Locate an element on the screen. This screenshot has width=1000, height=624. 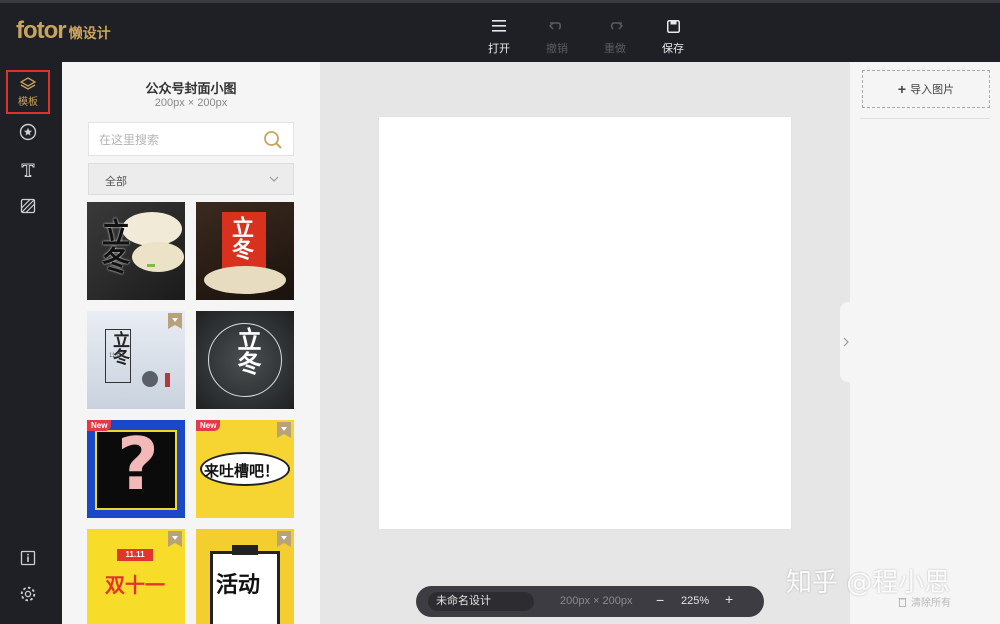
undo-icon is located at coordinates (557, 26).